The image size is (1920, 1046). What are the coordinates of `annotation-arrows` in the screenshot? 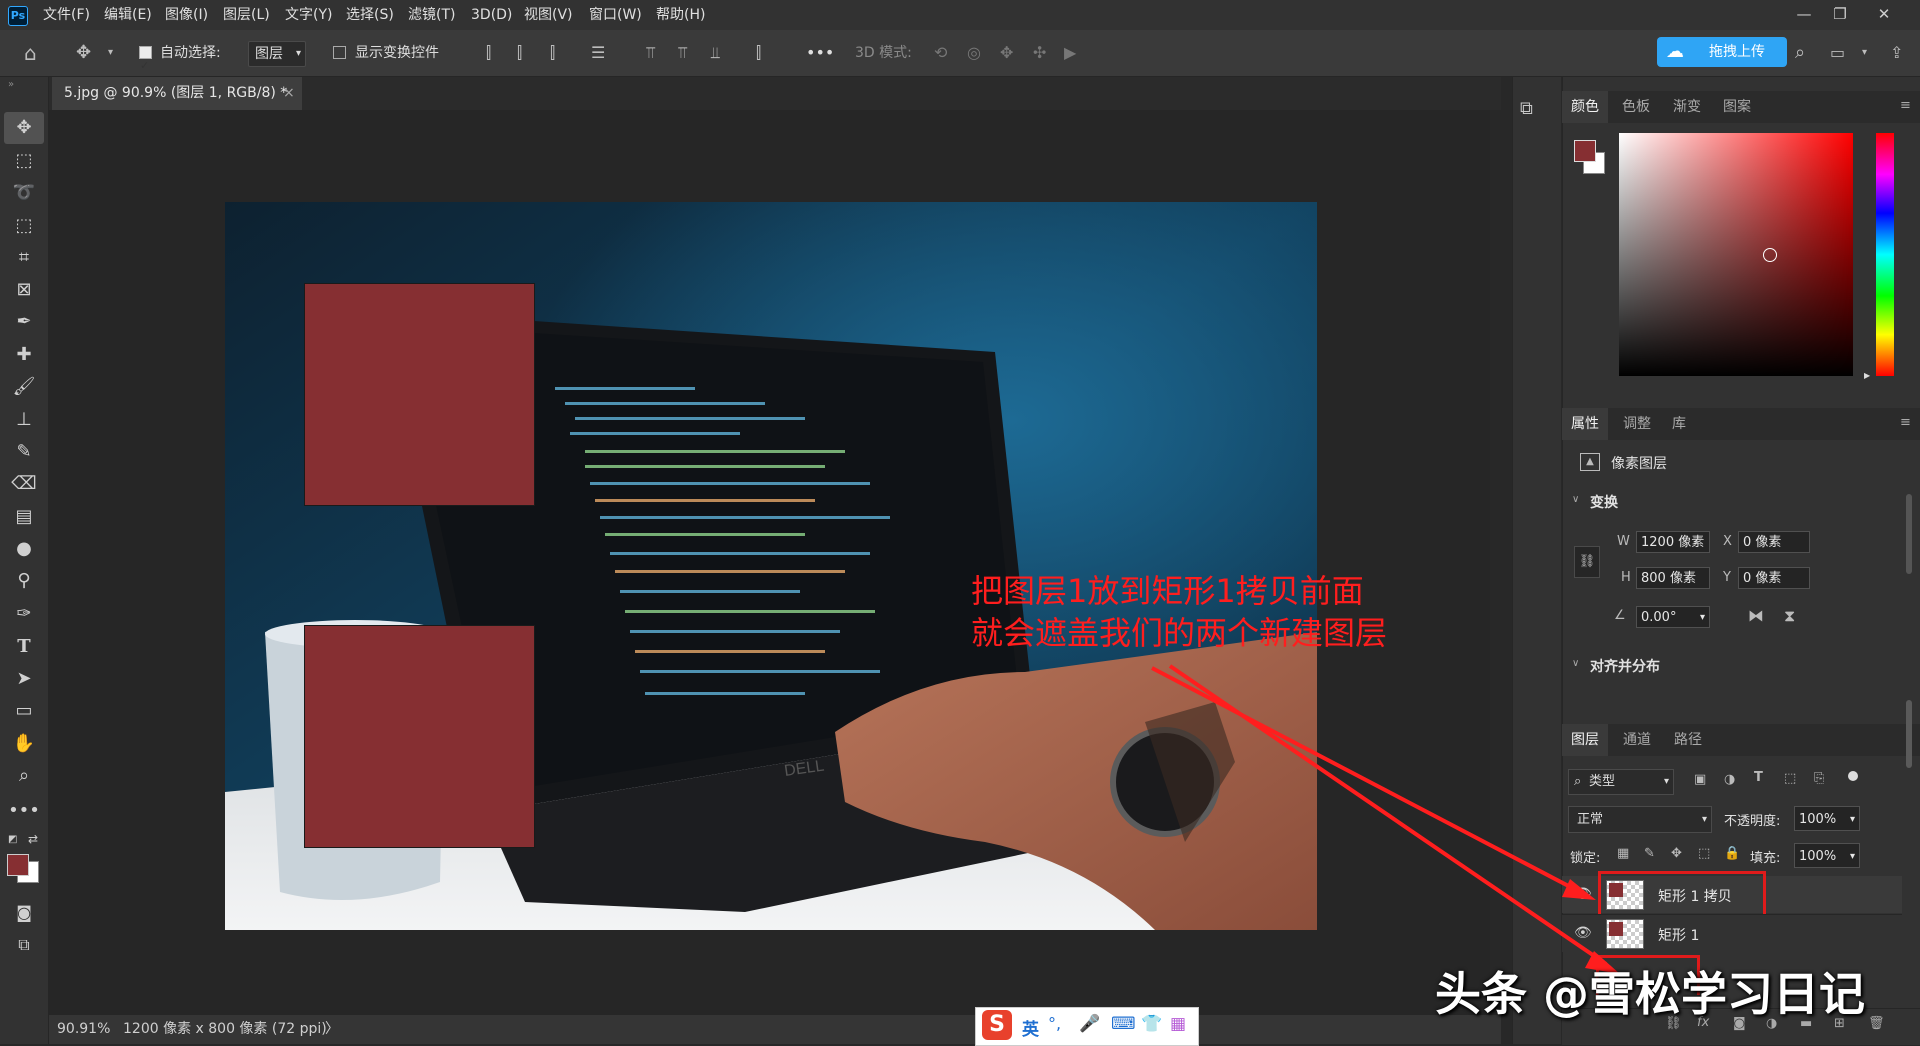 It's located at (1385, 819).